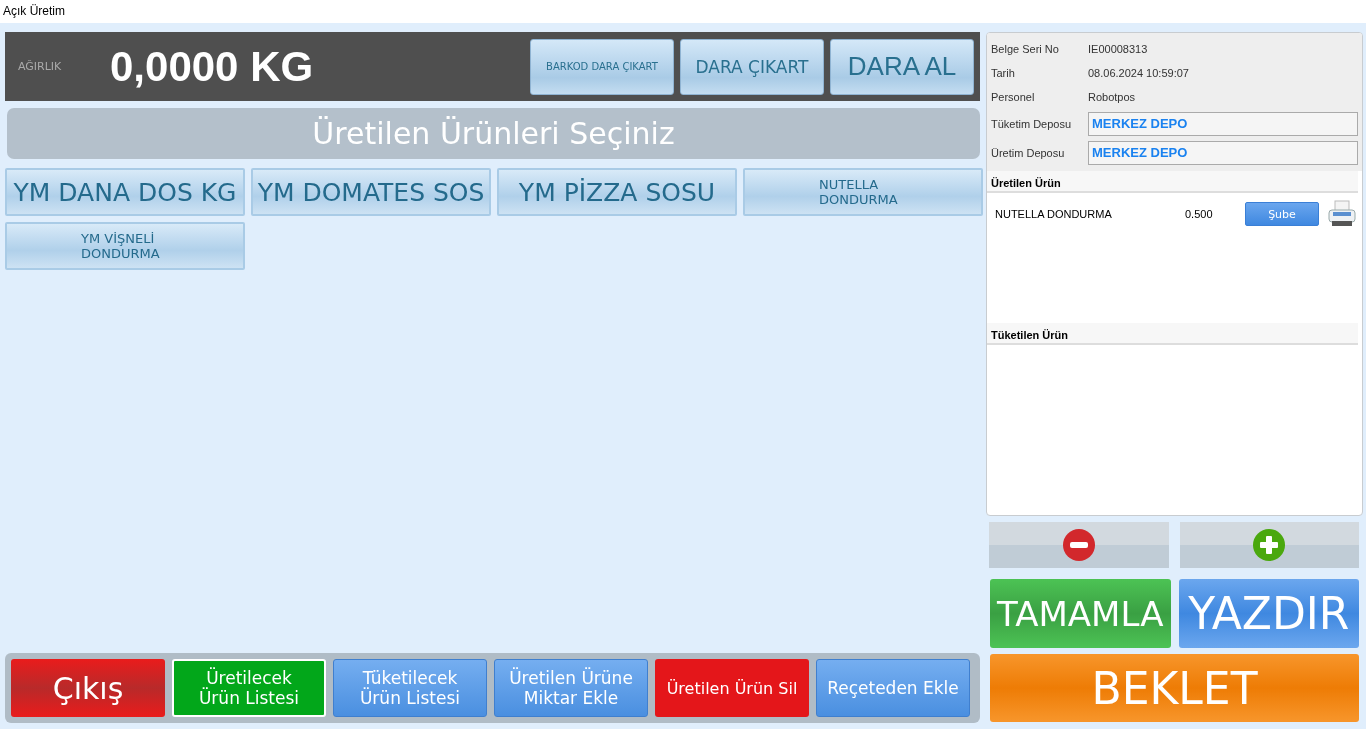  Describe the element at coordinates (1054, 214) in the screenshot. I see `product-name: NUTELLA DONDURMA` at that location.